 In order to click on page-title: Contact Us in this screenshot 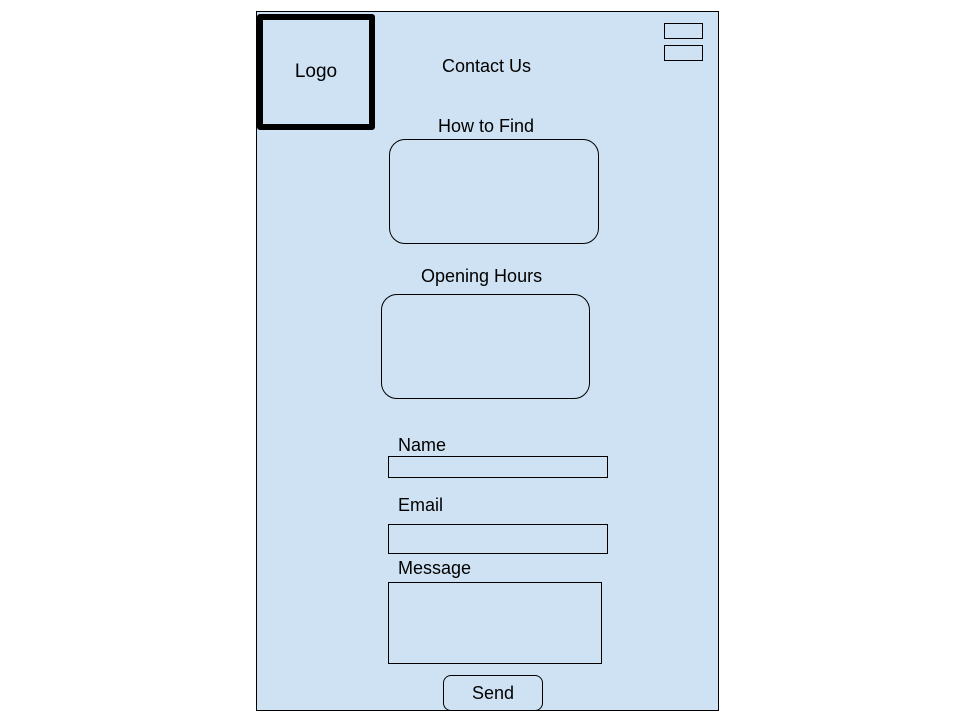, I will do `click(487, 66)`.